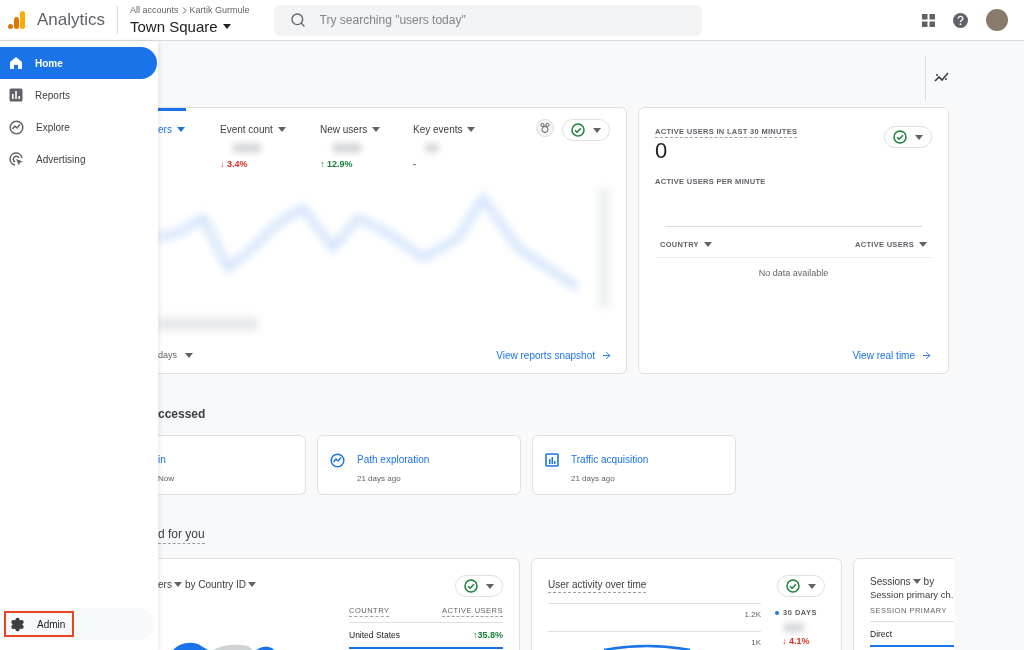 This screenshot has height=650, width=1024. Describe the element at coordinates (414, 164) in the screenshot. I see `change-value: -` at that location.